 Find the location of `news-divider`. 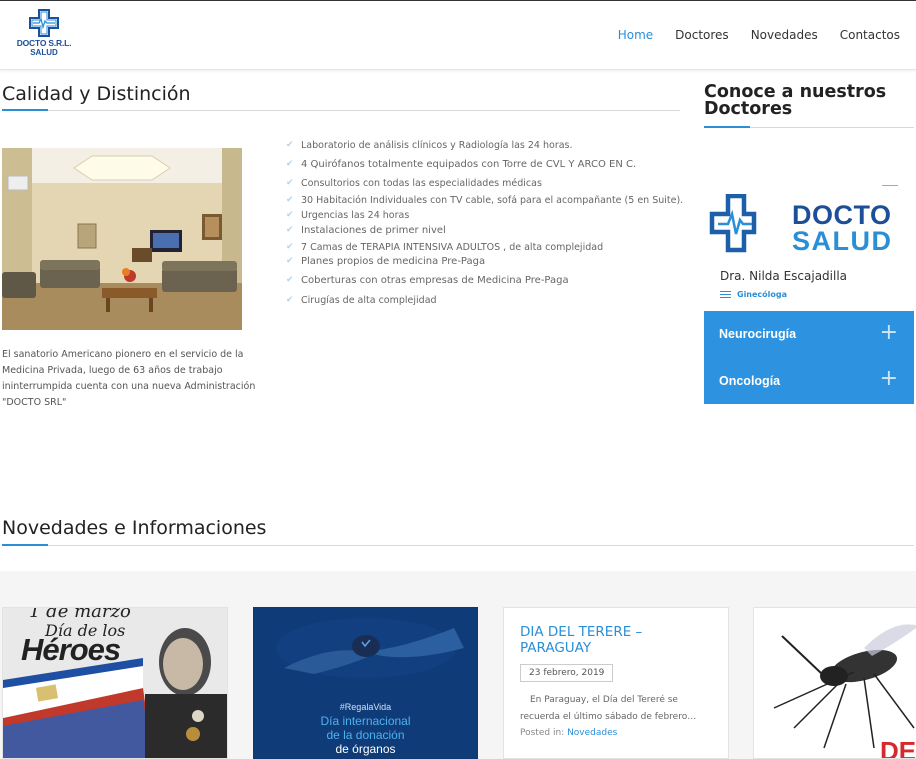

news-divider is located at coordinates (458, 545).